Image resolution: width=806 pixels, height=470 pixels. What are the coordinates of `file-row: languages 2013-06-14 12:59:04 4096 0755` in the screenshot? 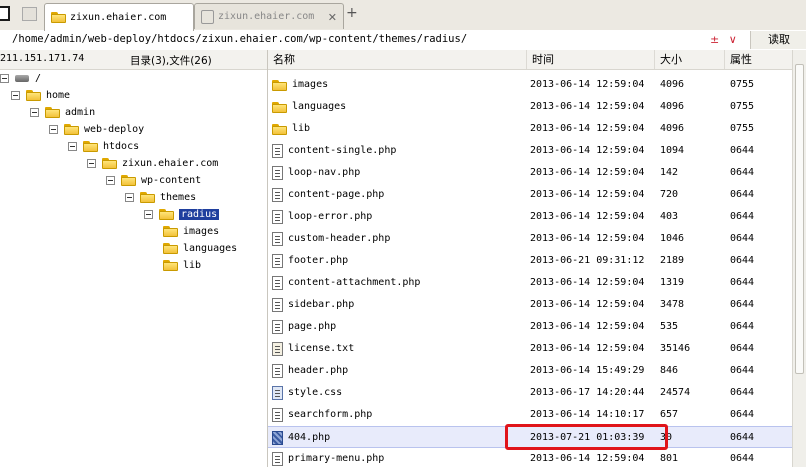 It's located at (530, 107).